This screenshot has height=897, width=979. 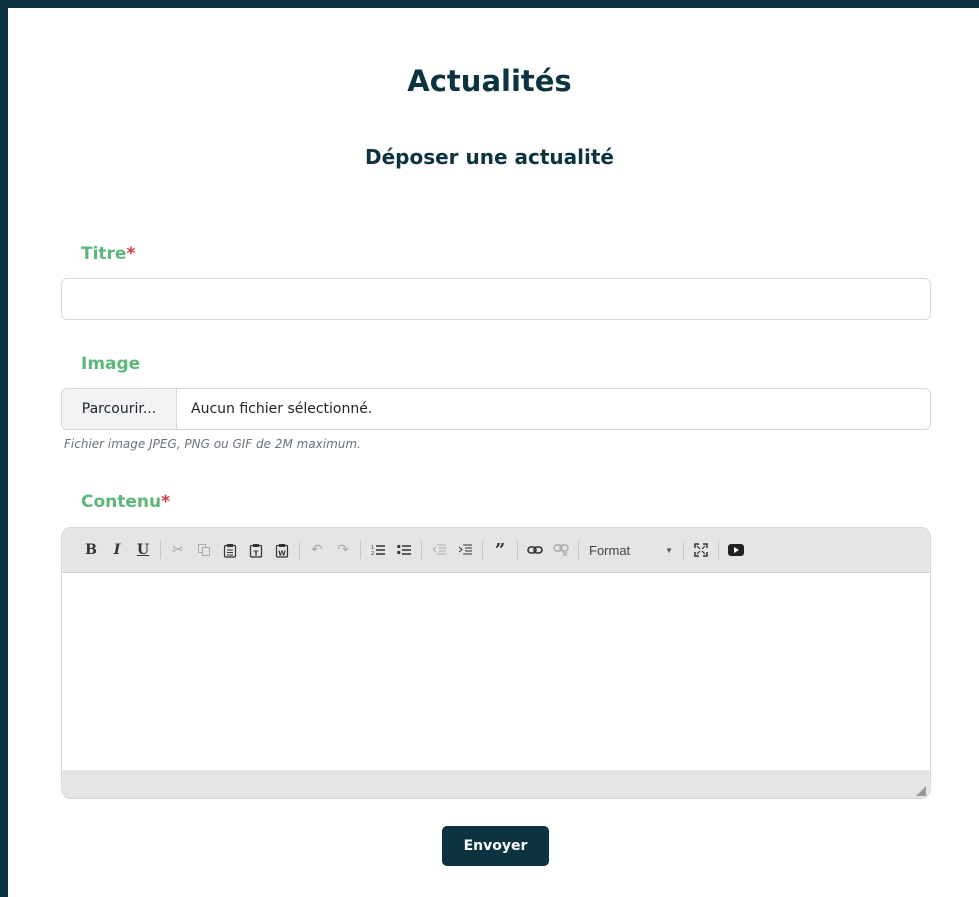 I want to click on title-label: Titre*, so click(x=108, y=254).